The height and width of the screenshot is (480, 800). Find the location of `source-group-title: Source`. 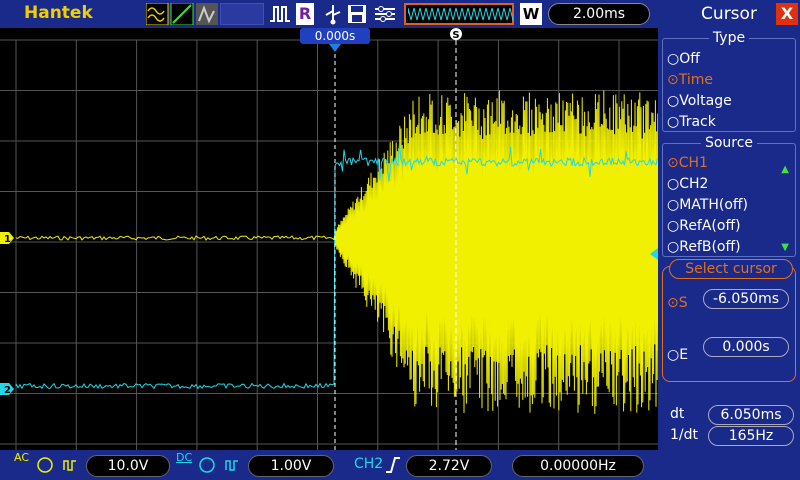

source-group-title: Source is located at coordinates (729, 143).